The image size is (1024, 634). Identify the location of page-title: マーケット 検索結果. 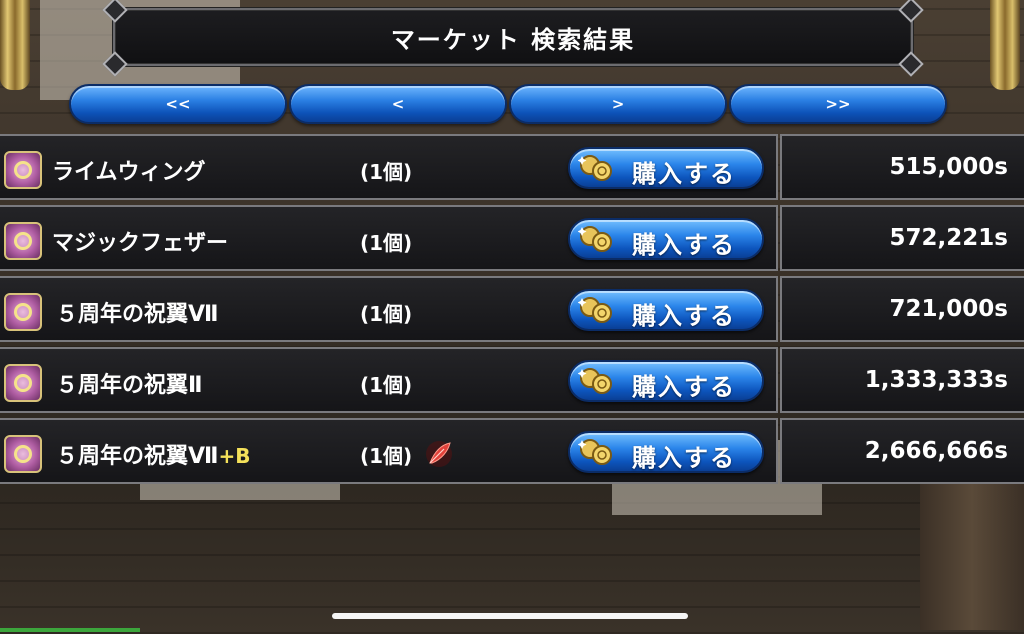
(513, 39).